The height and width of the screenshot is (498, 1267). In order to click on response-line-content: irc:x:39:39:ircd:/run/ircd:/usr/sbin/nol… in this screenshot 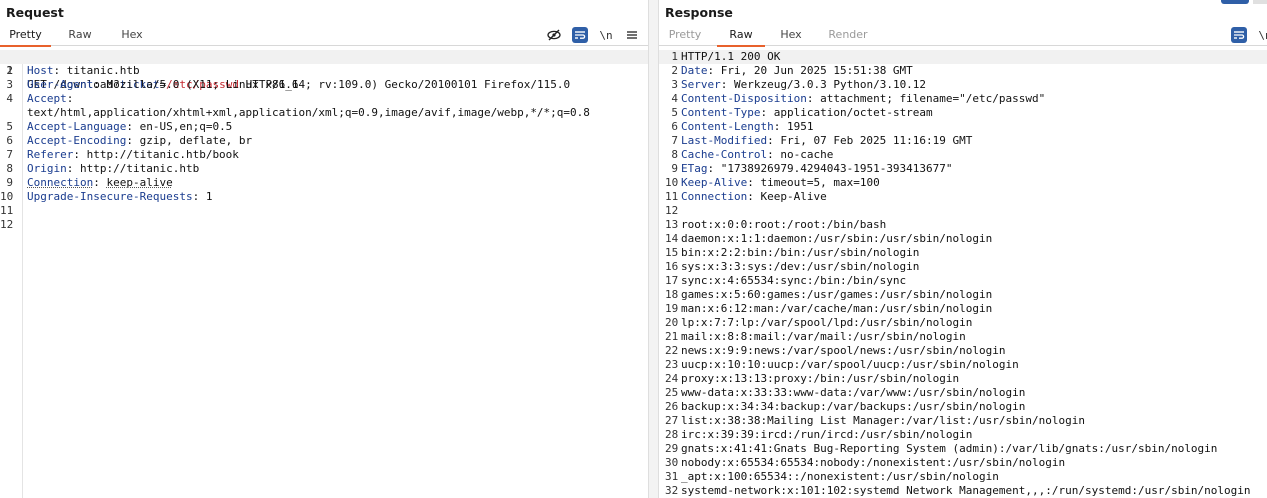, I will do `click(826, 435)`.